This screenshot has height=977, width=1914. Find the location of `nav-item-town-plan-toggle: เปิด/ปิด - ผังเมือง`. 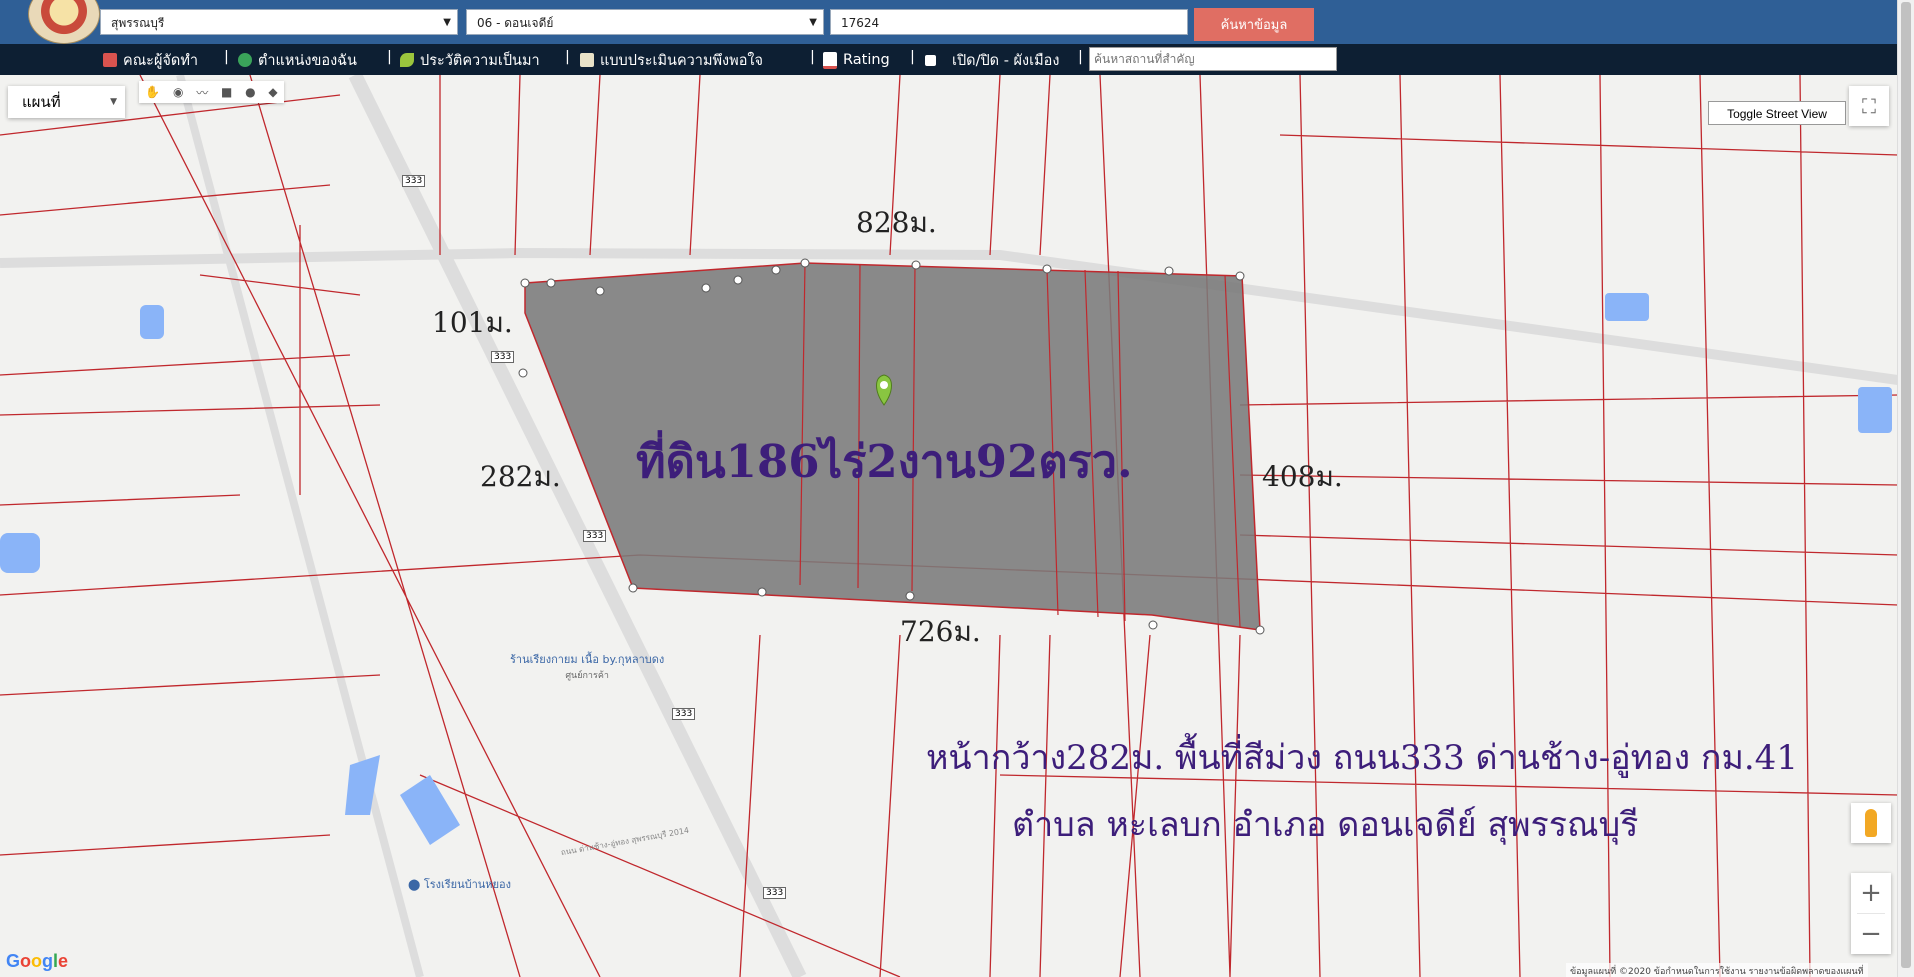

nav-item-town-plan-toggle: เปิด/ปิด - ผังเมือง is located at coordinates (992, 60).